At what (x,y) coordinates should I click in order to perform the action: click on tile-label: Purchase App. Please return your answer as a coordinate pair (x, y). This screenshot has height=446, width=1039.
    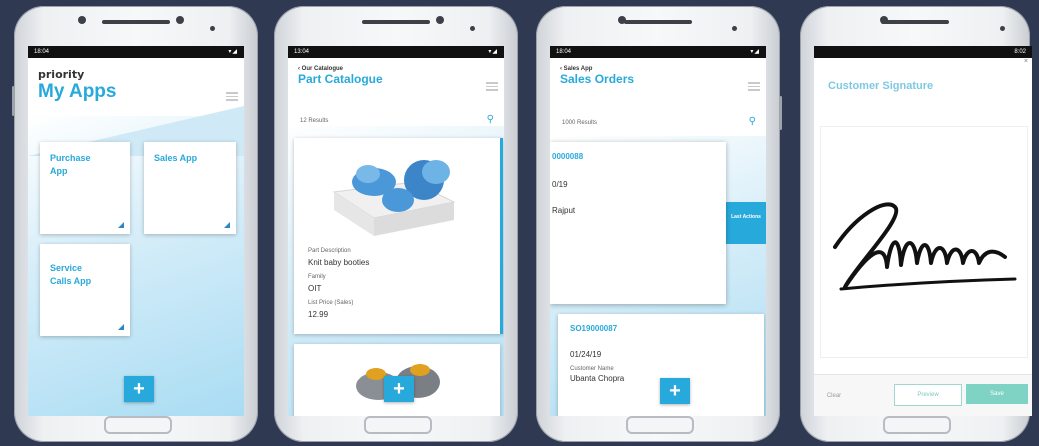
    Looking at the image, I should click on (70, 164).